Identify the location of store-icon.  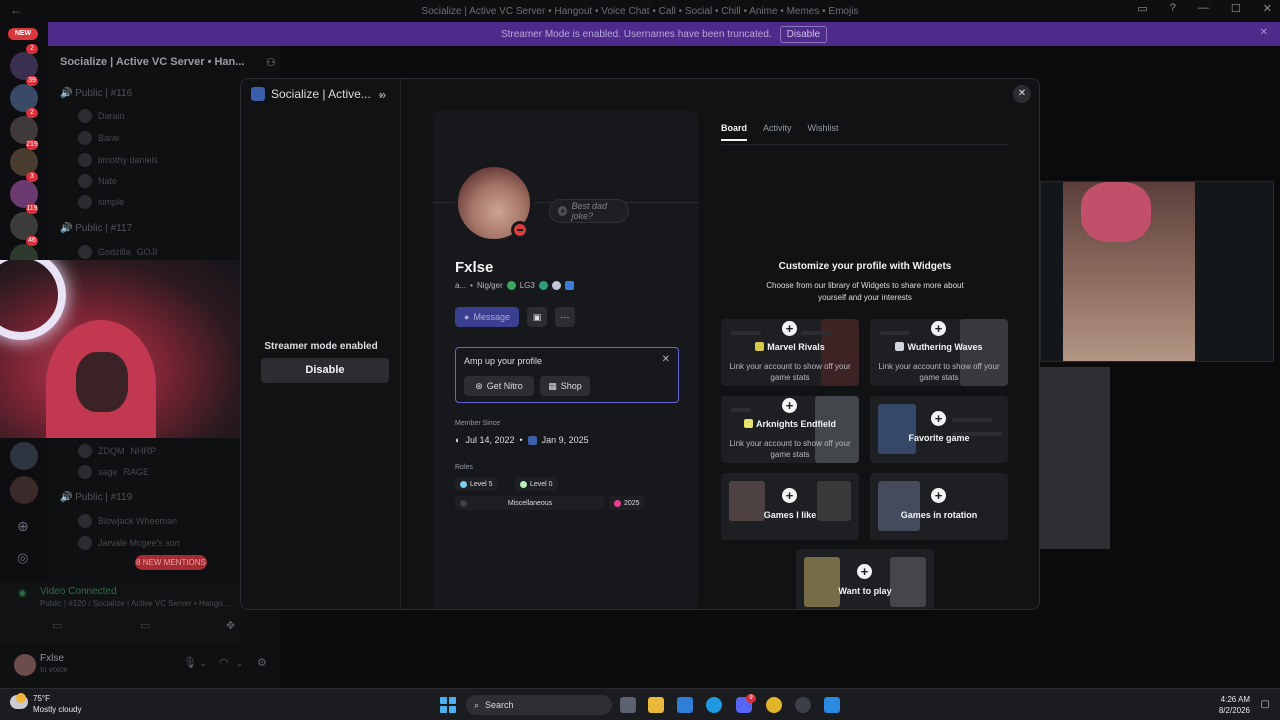
(685, 705).